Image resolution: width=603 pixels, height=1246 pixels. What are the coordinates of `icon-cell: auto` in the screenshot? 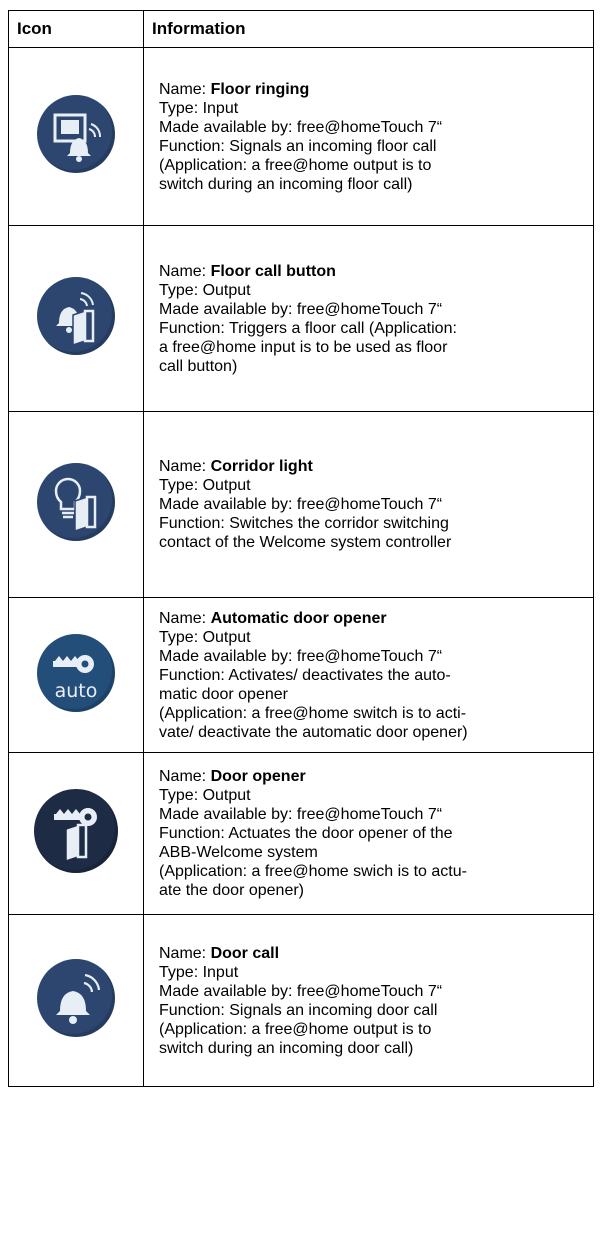 It's located at (76, 675).